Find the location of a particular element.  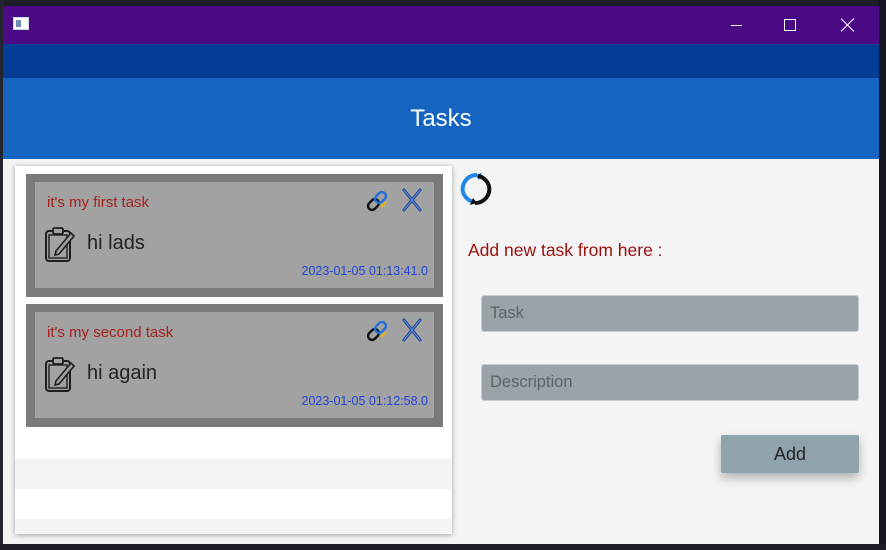

minimize-icon is located at coordinates (736, 25).